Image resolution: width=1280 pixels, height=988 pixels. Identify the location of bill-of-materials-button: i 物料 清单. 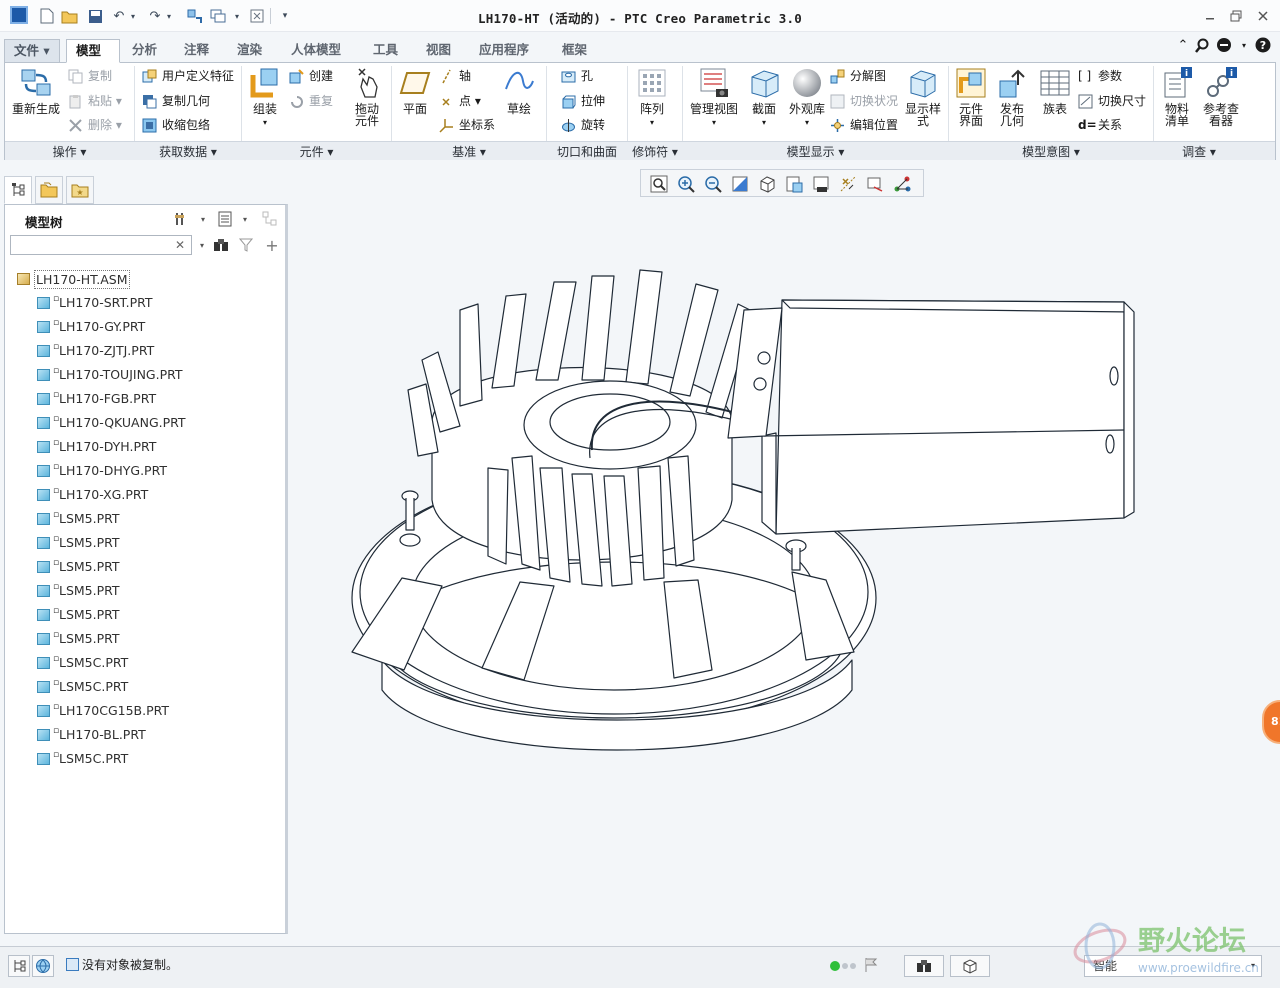
(1177, 97).